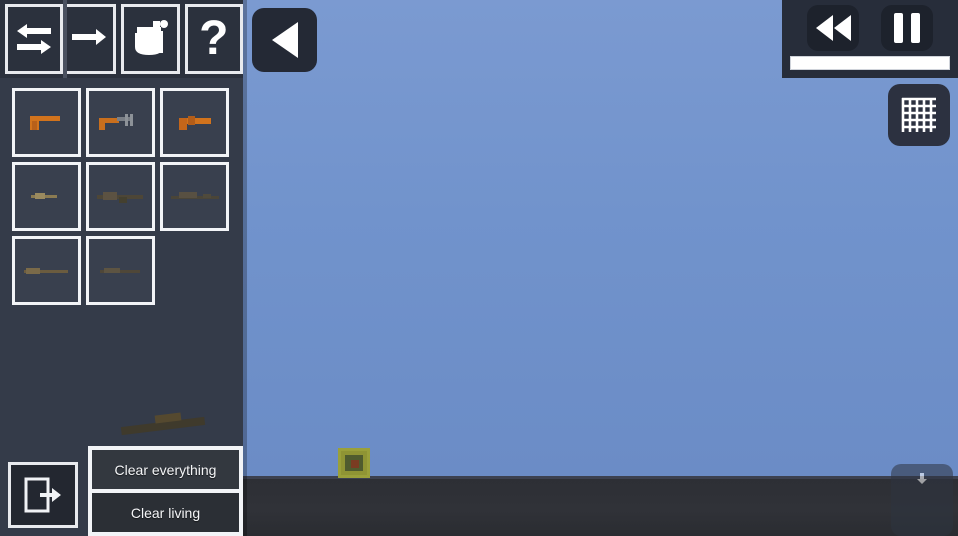  I want to click on paint-tool-button, so click(150, 39).